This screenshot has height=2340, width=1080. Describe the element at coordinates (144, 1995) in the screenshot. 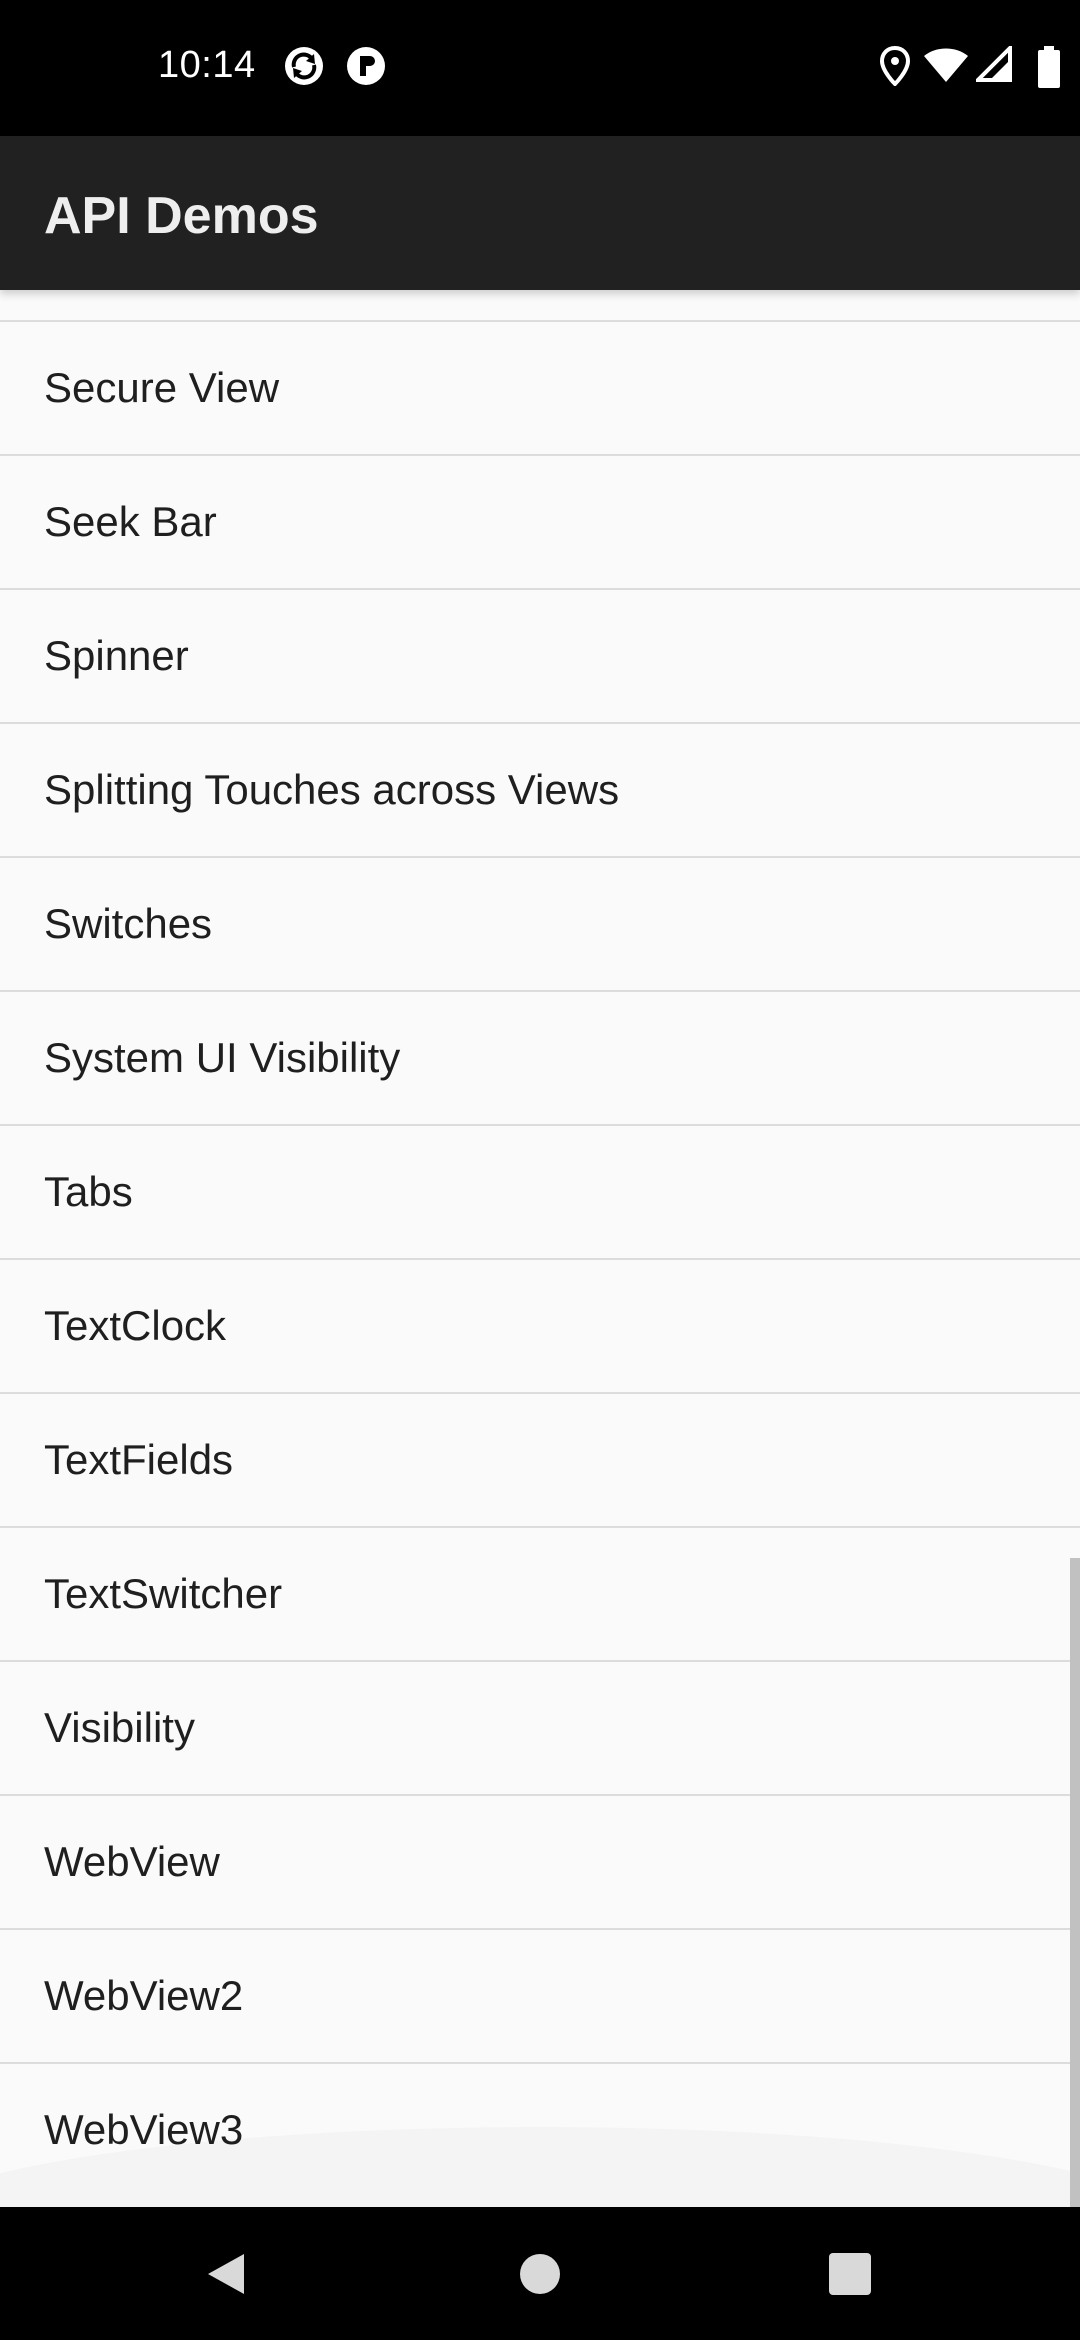

I see `list-item-label: WebView2` at that location.